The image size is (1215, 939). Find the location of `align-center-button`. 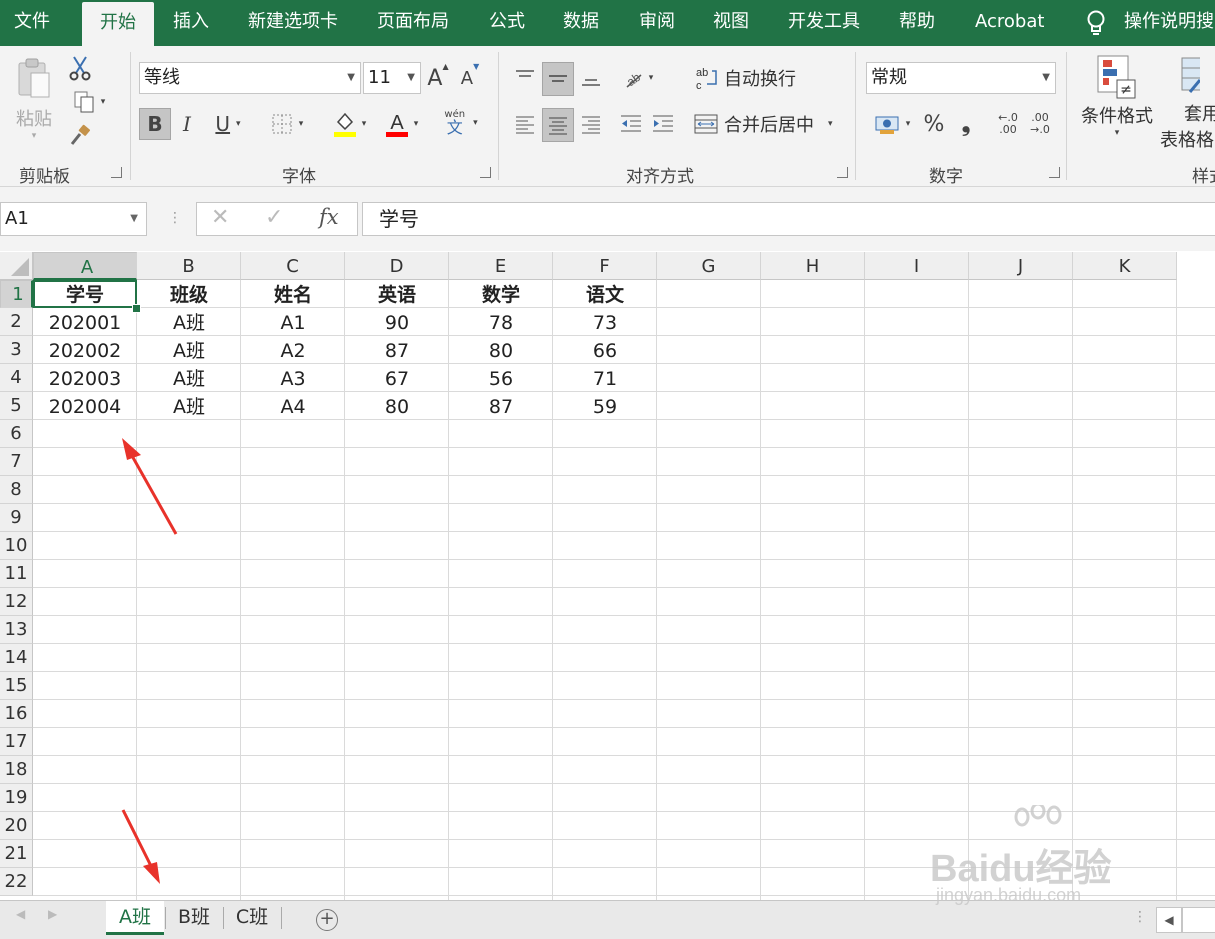

align-center-button is located at coordinates (558, 125).